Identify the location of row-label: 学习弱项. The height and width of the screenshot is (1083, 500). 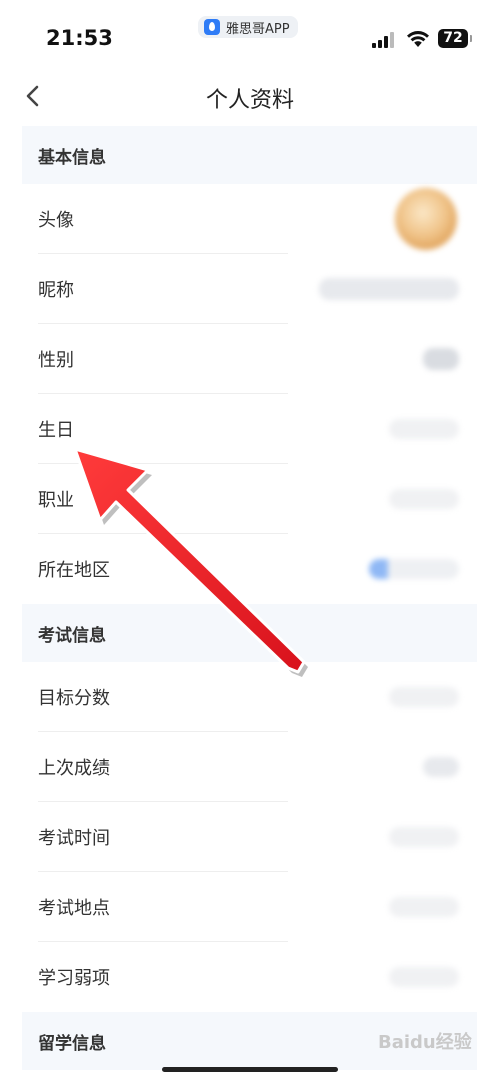
(74, 978).